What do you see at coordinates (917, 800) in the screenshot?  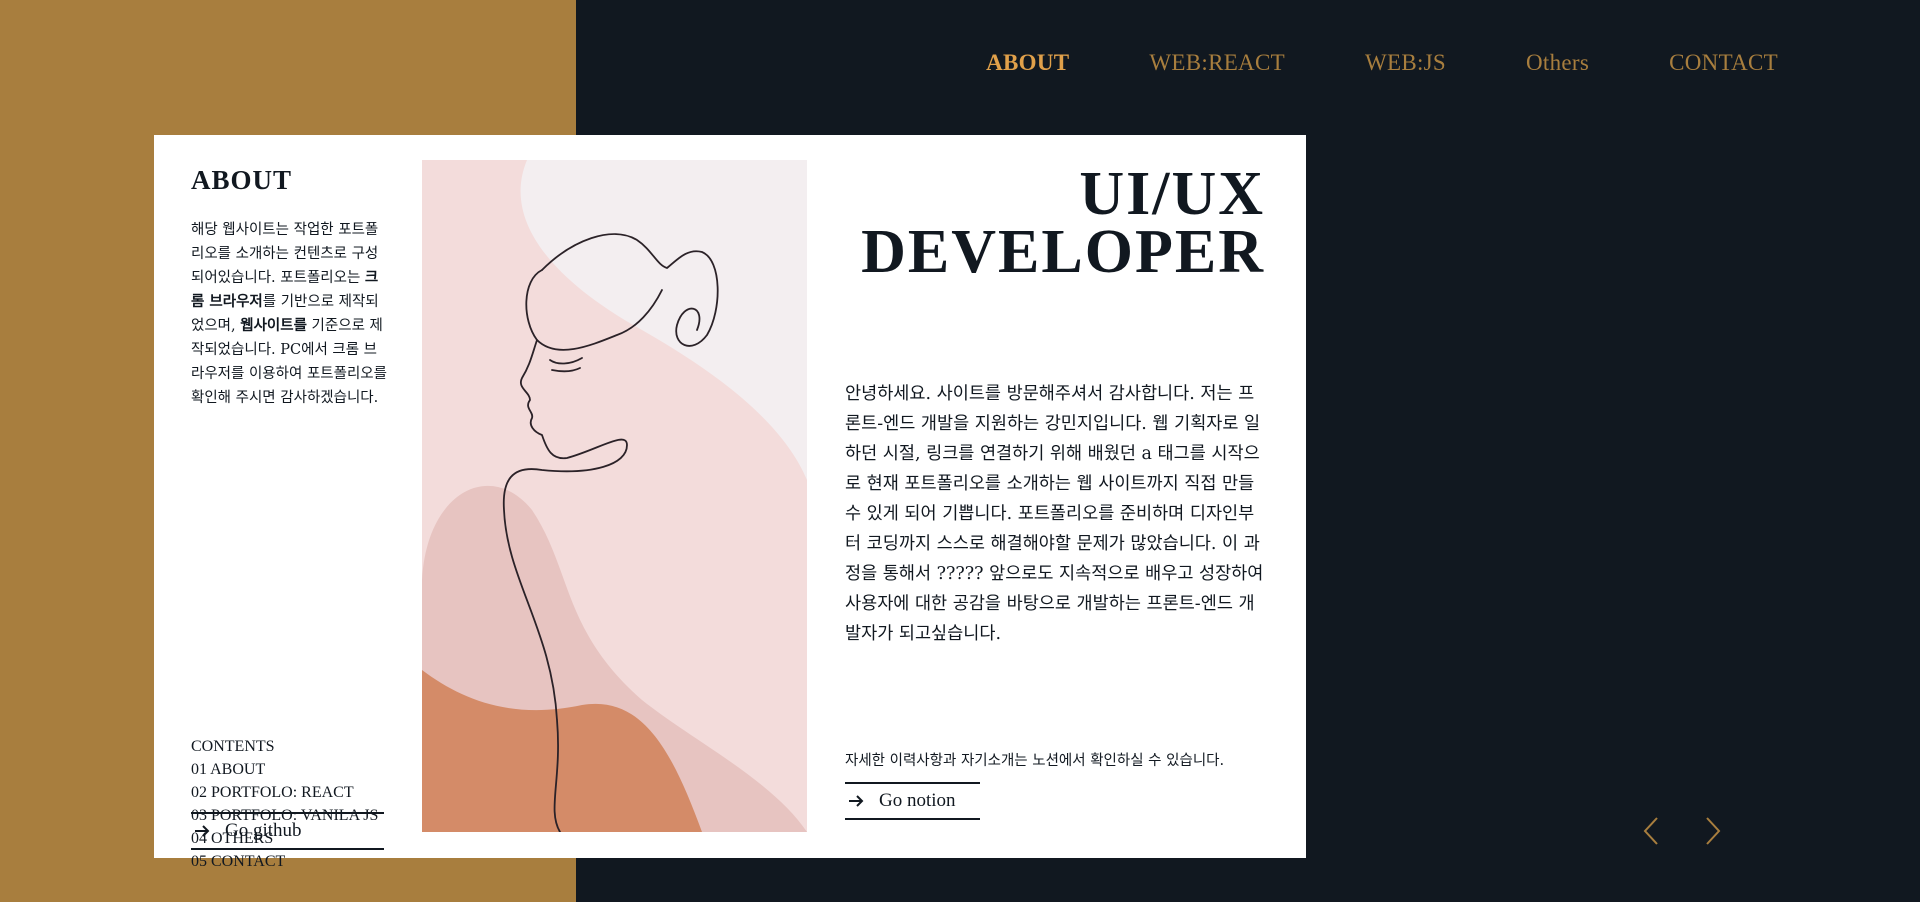 I see `go-notion-label: Go notion` at bounding box center [917, 800].